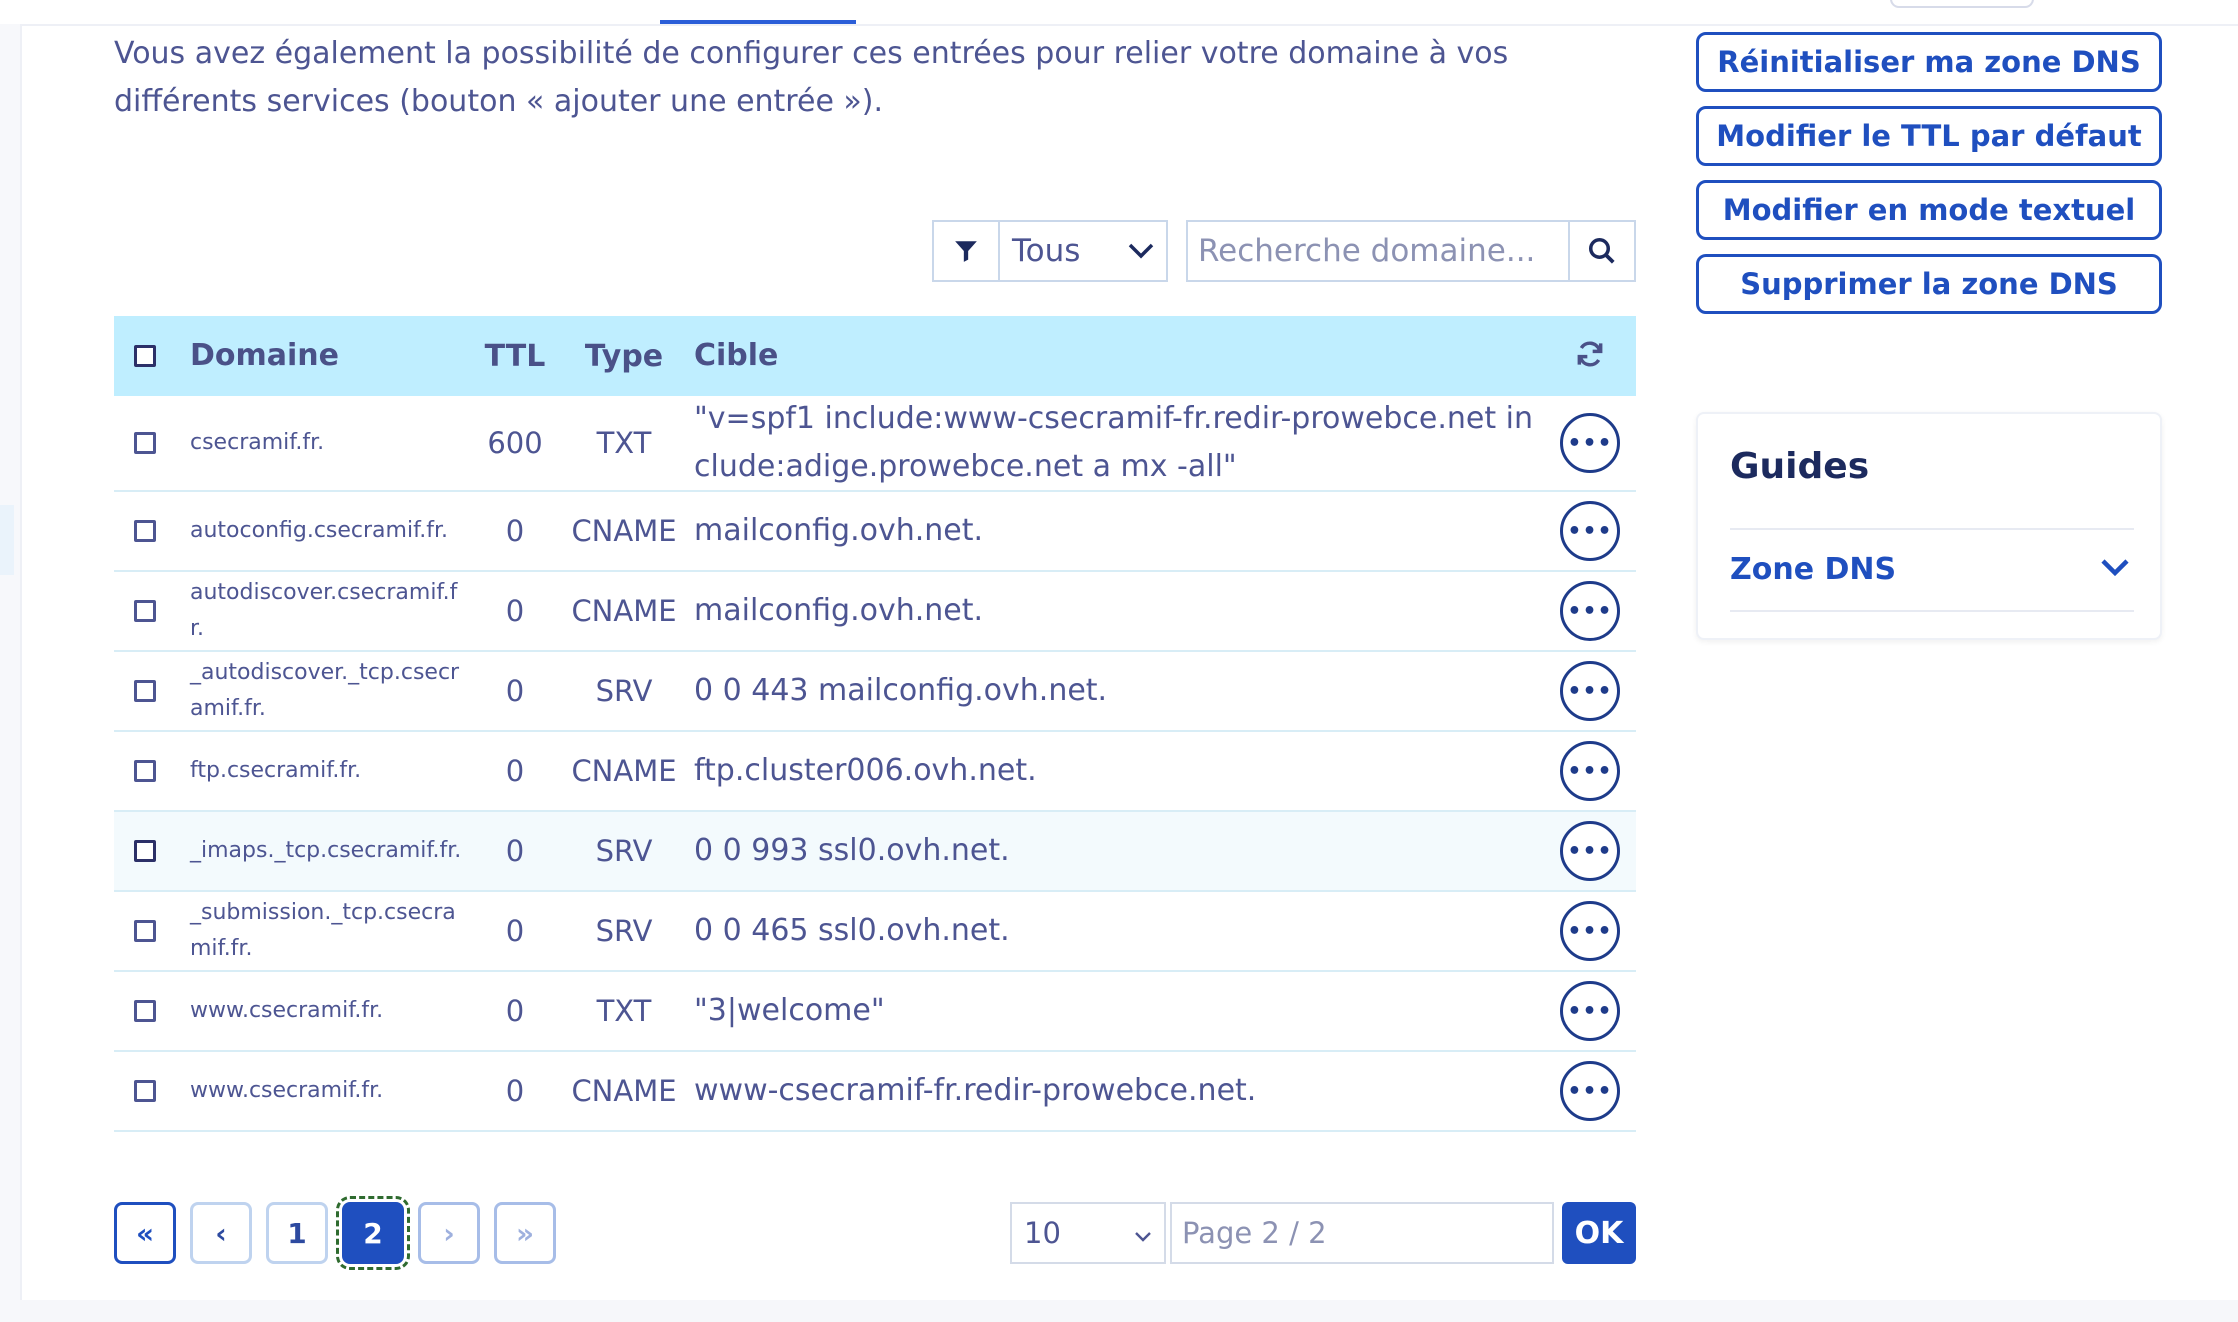  I want to click on record-domain: ftp.csecramif.fr., so click(276, 770).